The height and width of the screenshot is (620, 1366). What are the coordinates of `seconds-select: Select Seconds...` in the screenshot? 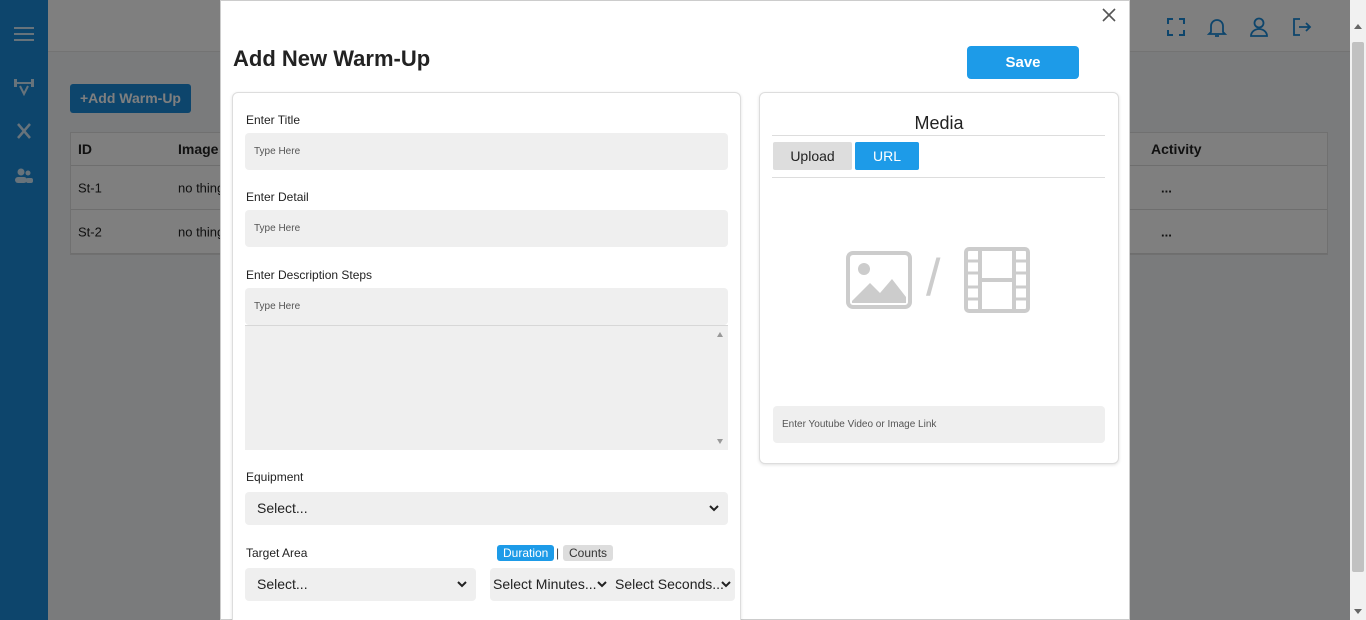 It's located at (673, 584).